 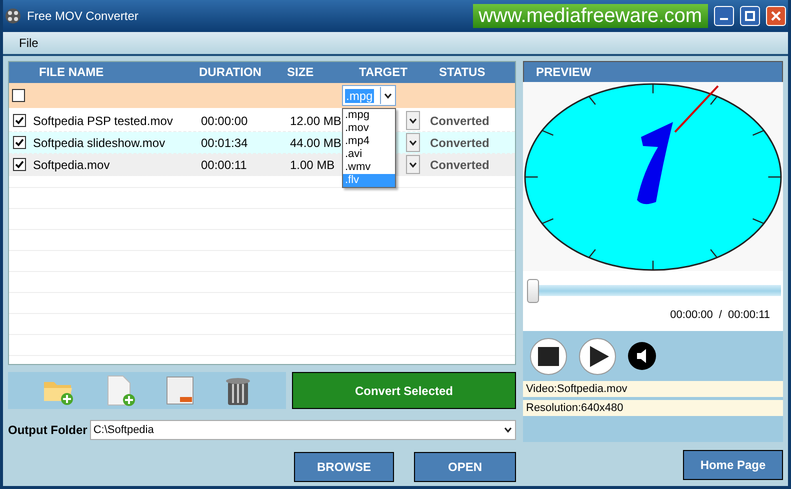 What do you see at coordinates (83, 16) in the screenshot?
I see `window-title: Free MOV Converter` at bounding box center [83, 16].